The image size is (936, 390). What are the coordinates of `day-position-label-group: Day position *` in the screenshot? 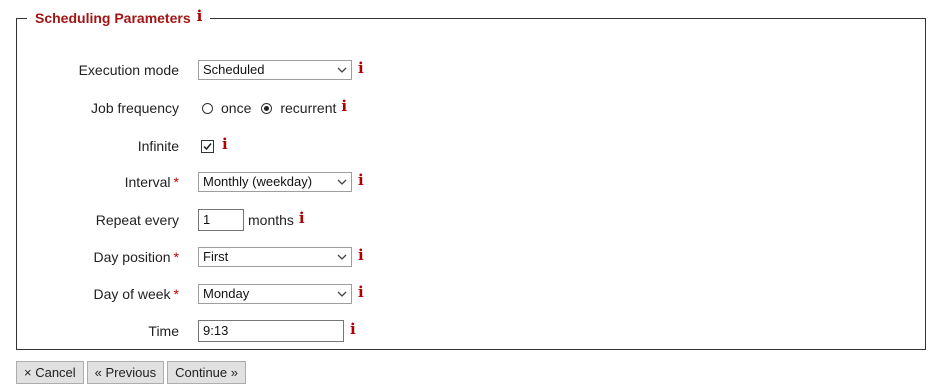 It's located at (98, 257).